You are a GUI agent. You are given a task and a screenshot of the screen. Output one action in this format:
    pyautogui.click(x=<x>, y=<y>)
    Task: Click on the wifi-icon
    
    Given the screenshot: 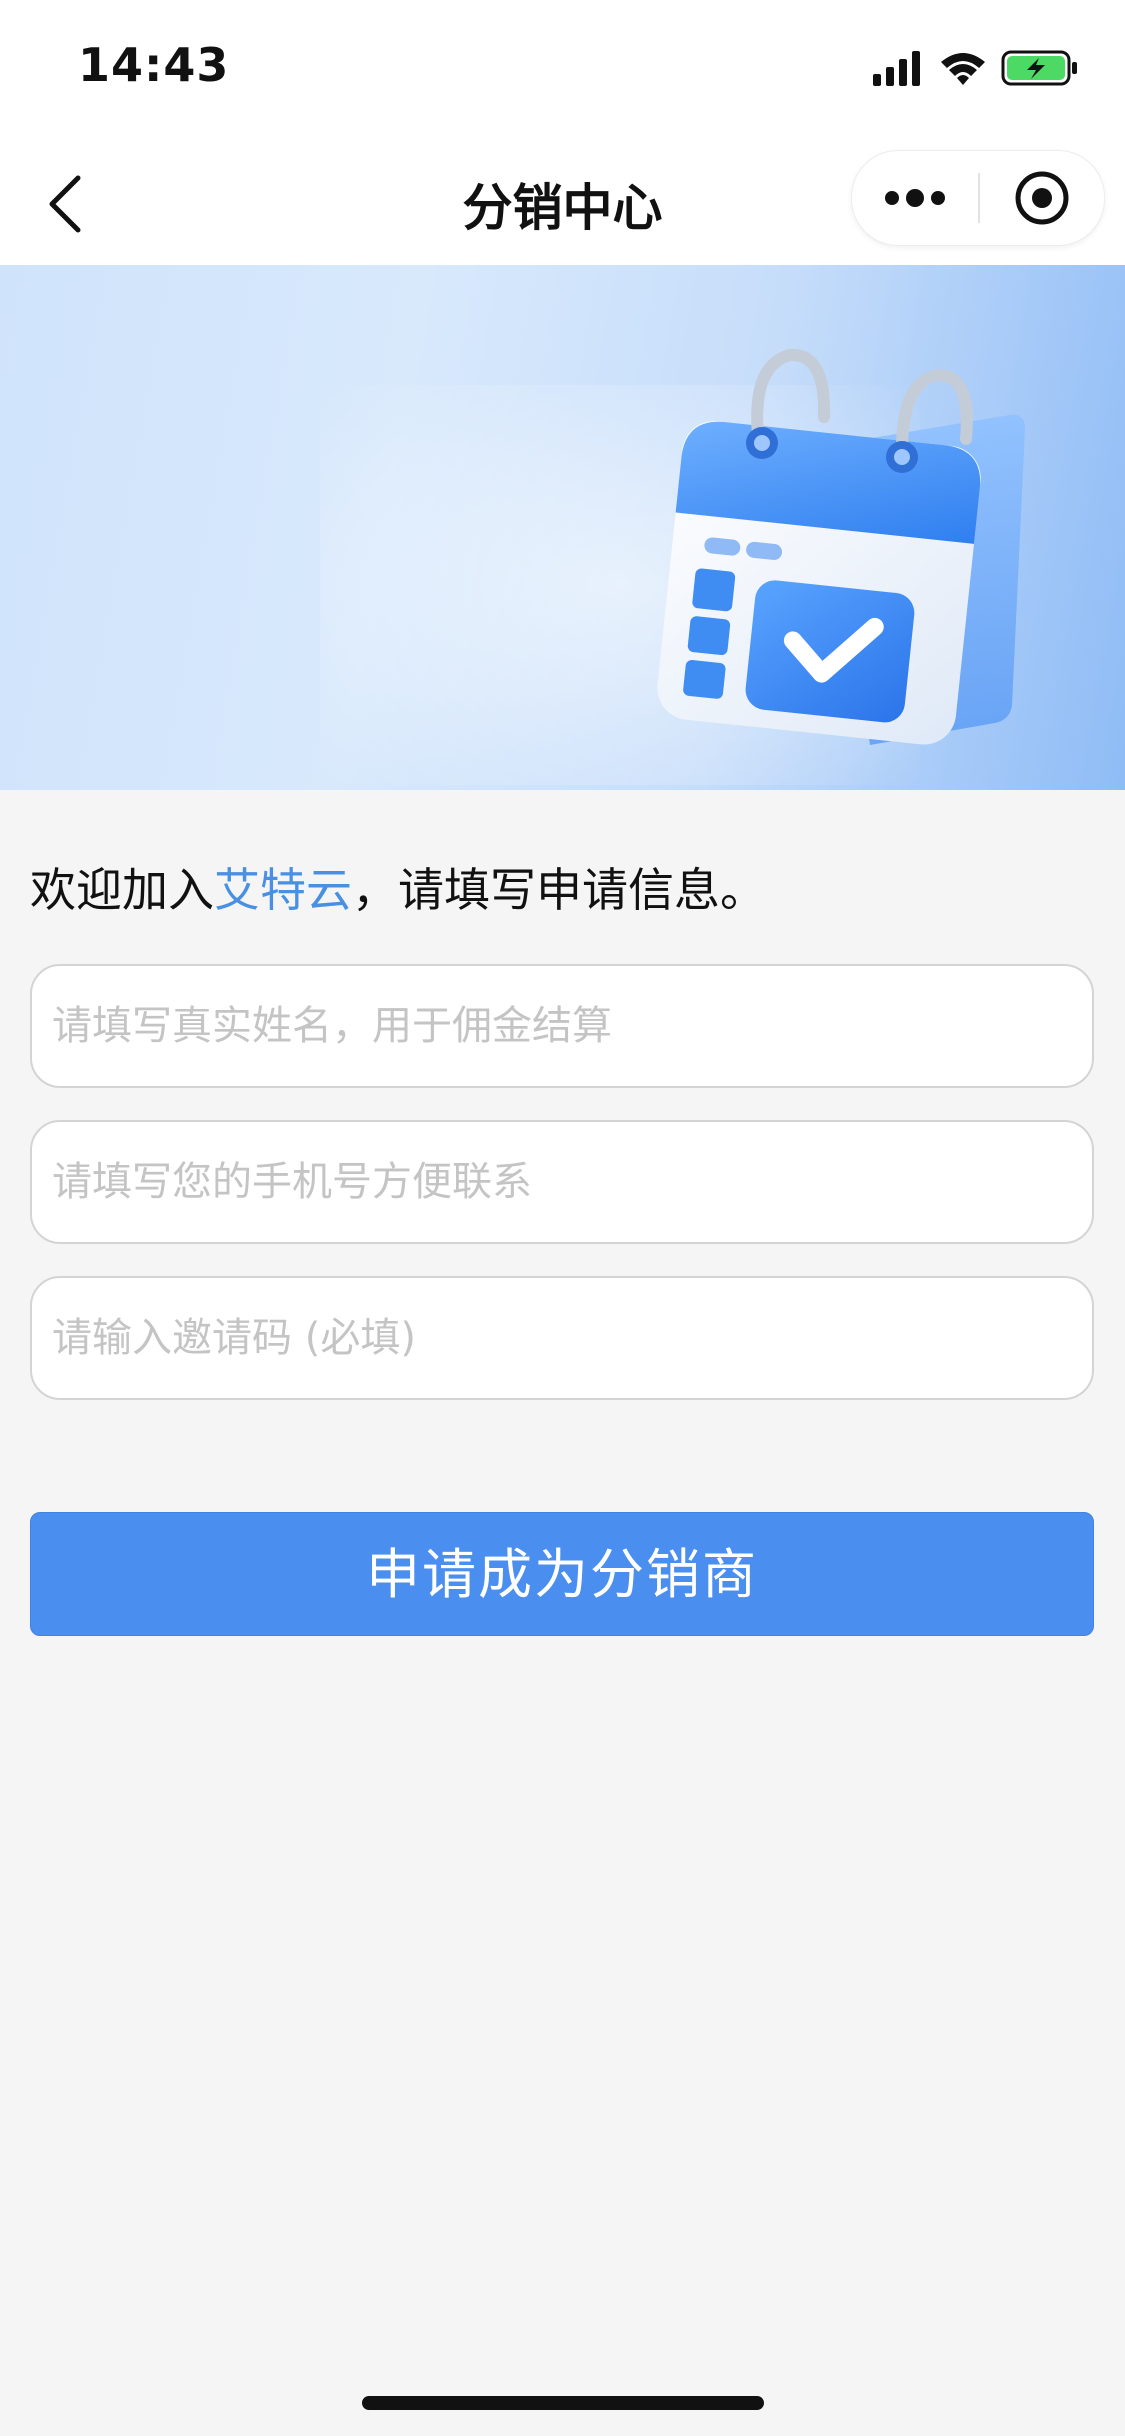 What is the action you would take?
    pyautogui.click(x=963, y=69)
    